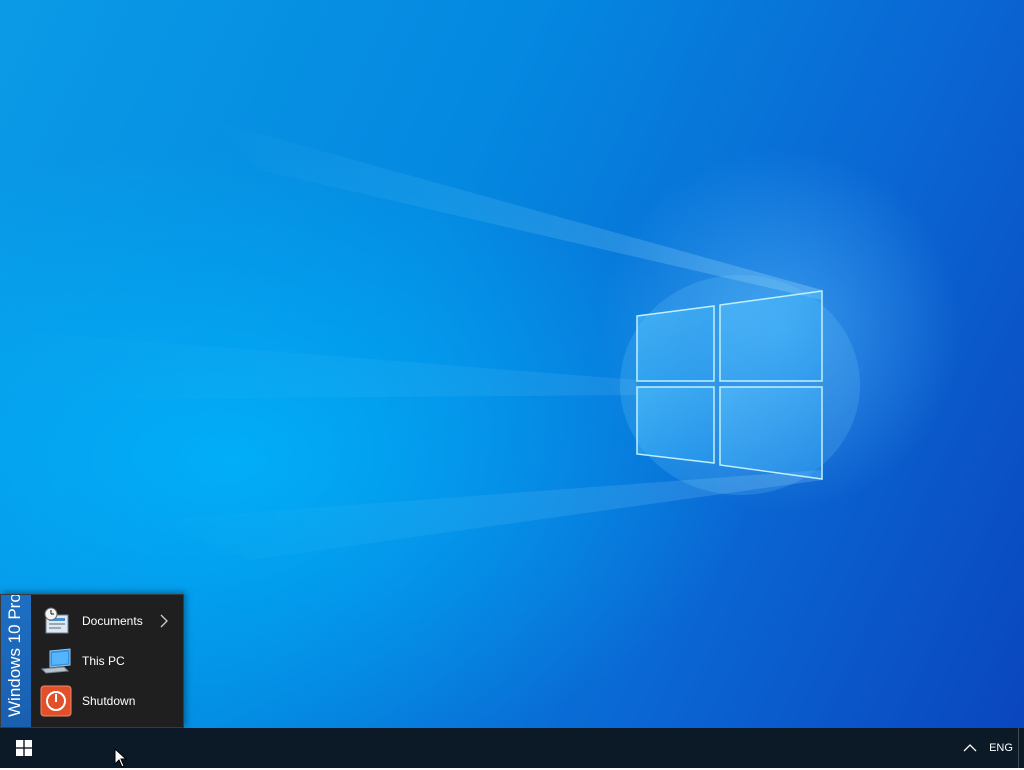 The image size is (1024, 770). I want to click on mouse-cursor-icon, so click(121, 758).